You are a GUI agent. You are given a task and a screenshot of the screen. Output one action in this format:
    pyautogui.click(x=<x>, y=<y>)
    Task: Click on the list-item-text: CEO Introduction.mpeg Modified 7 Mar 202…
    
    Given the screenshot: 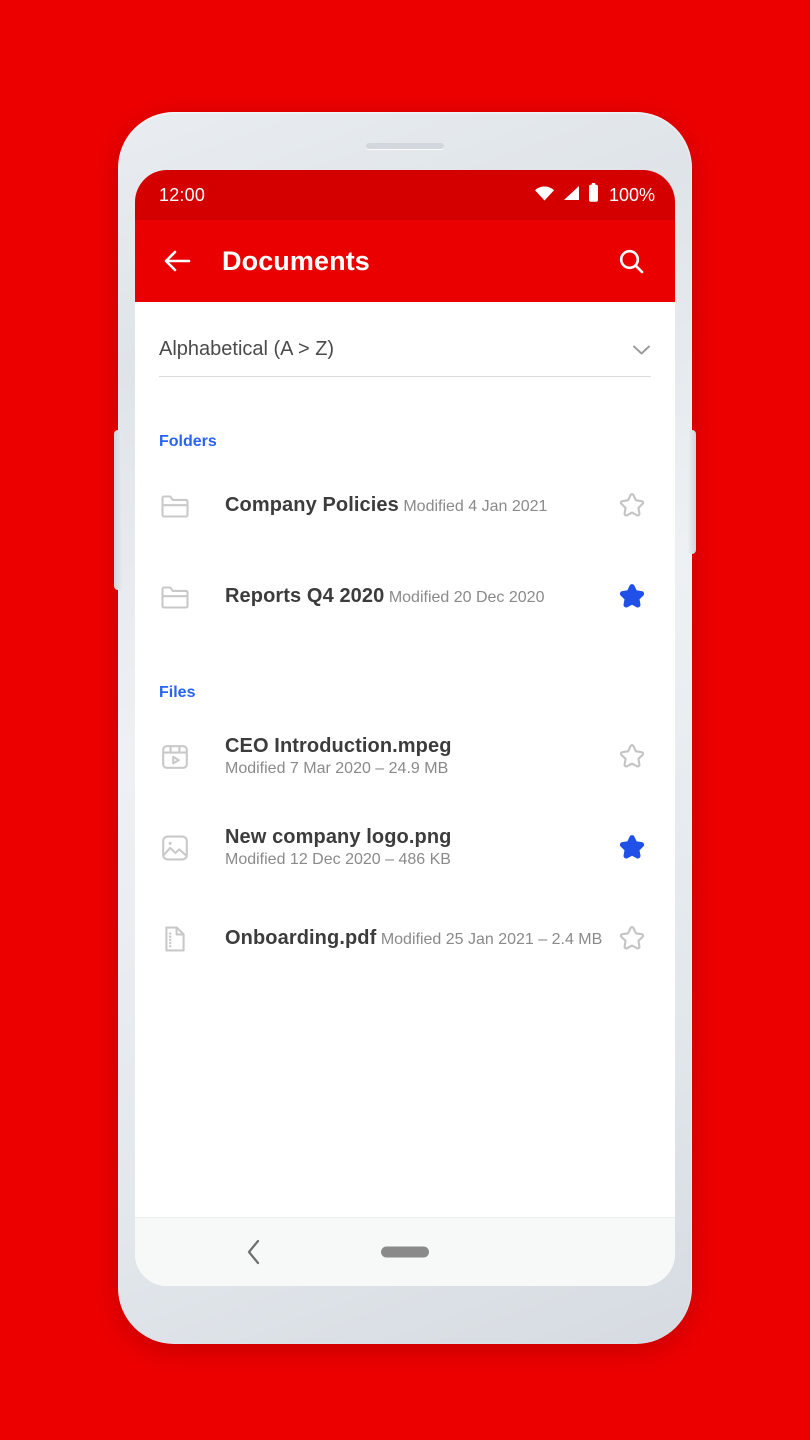 What is the action you would take?
    pyautogui.click(x=418, y=756)
    